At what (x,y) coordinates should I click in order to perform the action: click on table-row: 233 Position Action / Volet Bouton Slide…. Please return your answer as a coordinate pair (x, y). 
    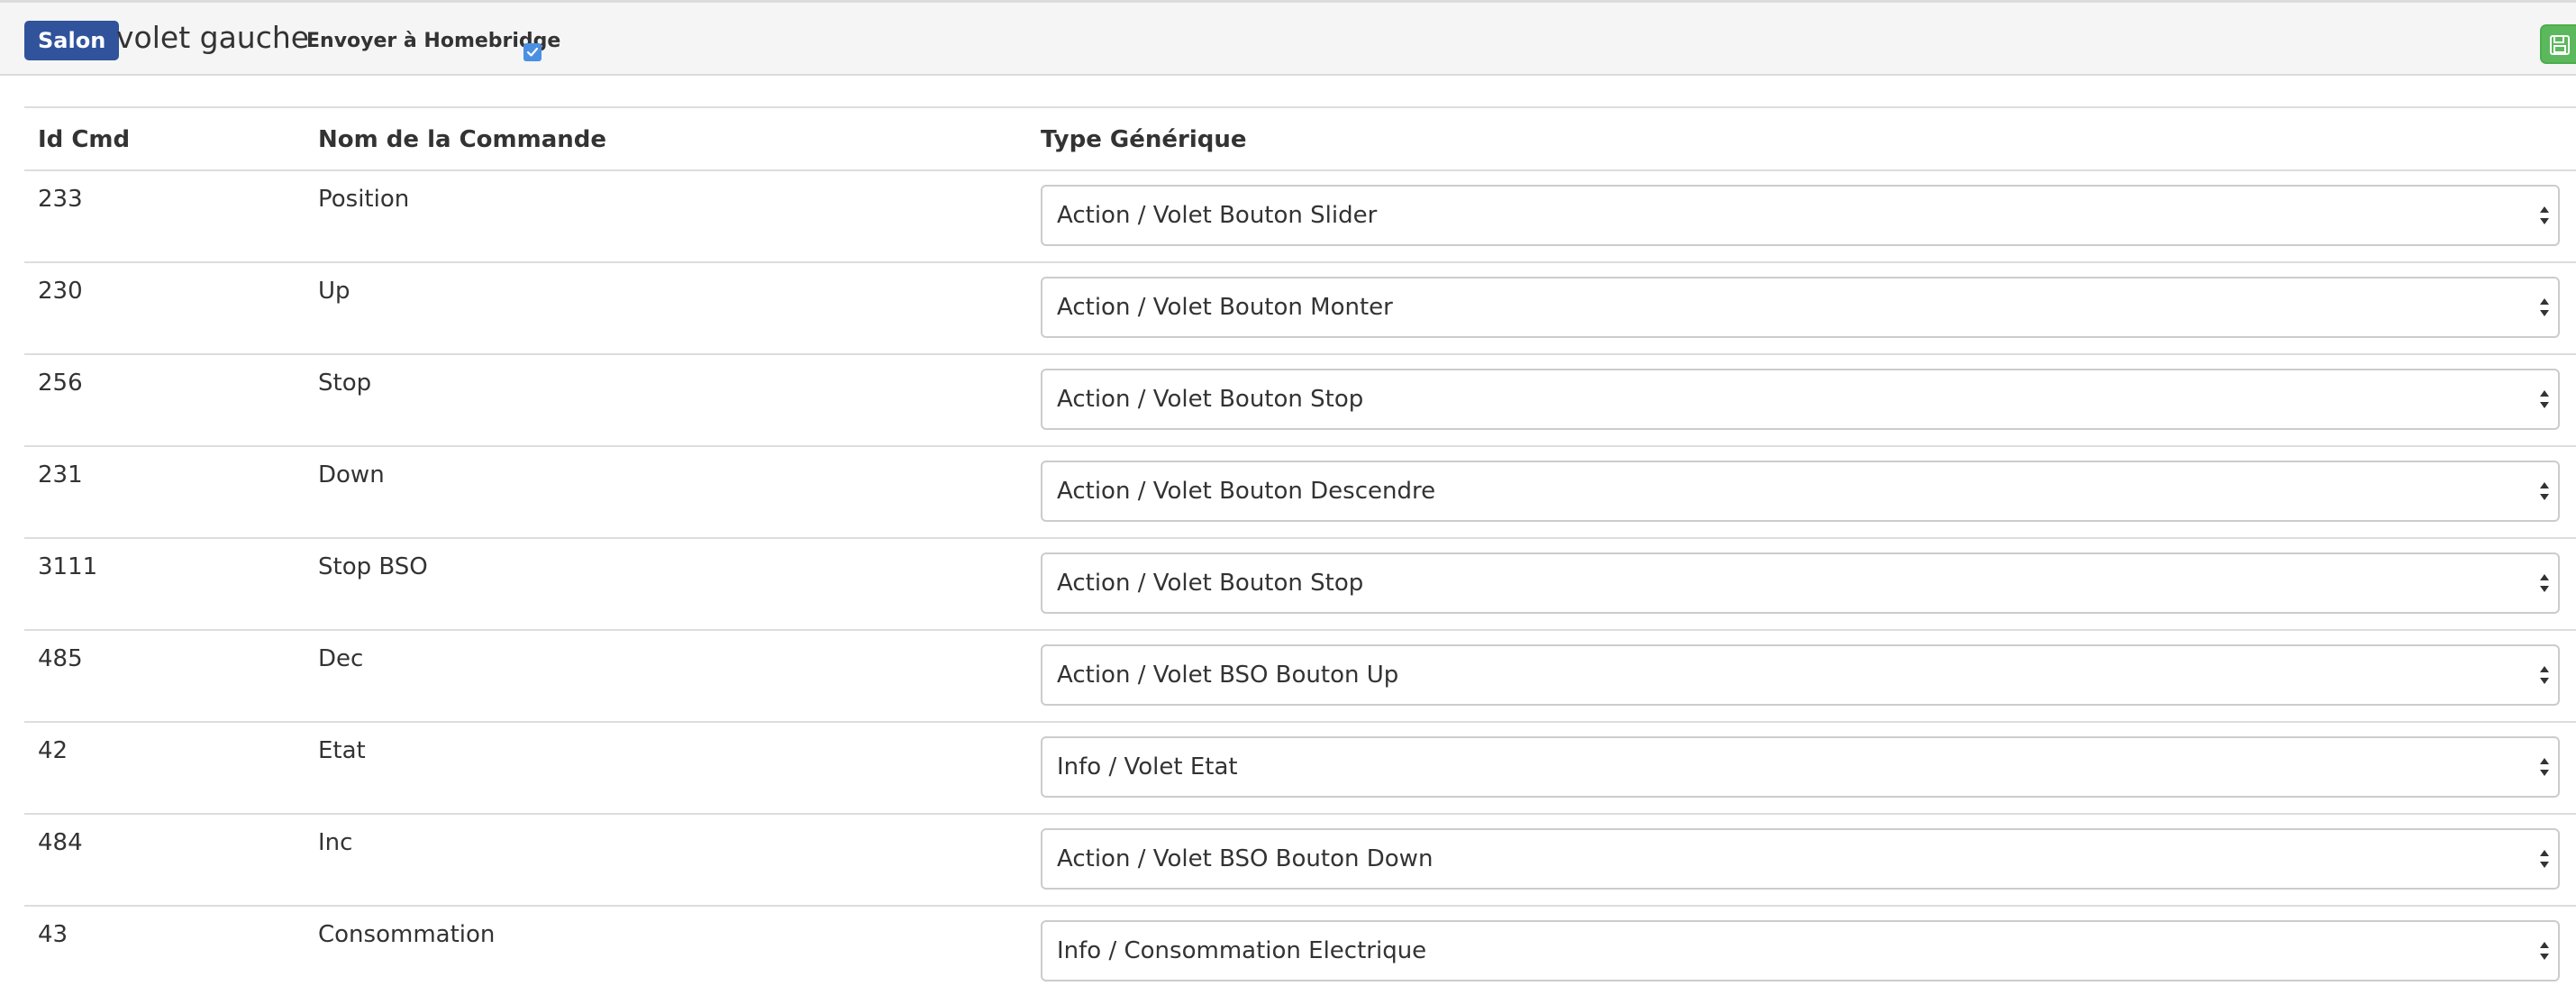
    Looking at the image, I should click on (1300, 217).